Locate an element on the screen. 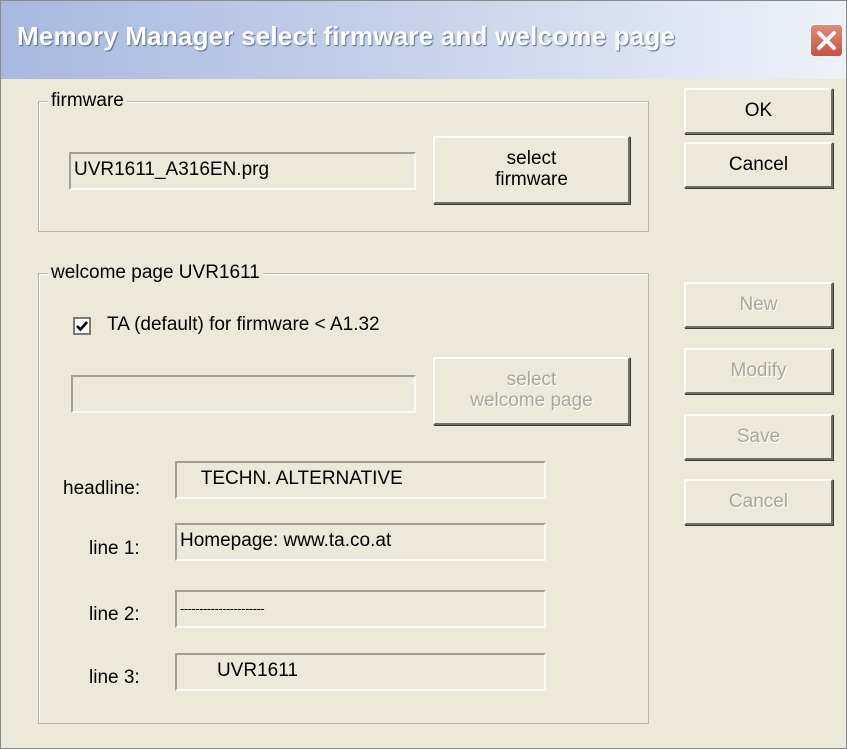 The image size is (847, 749). select-firmware-button: select firmware is located at coordinates (531, 170).